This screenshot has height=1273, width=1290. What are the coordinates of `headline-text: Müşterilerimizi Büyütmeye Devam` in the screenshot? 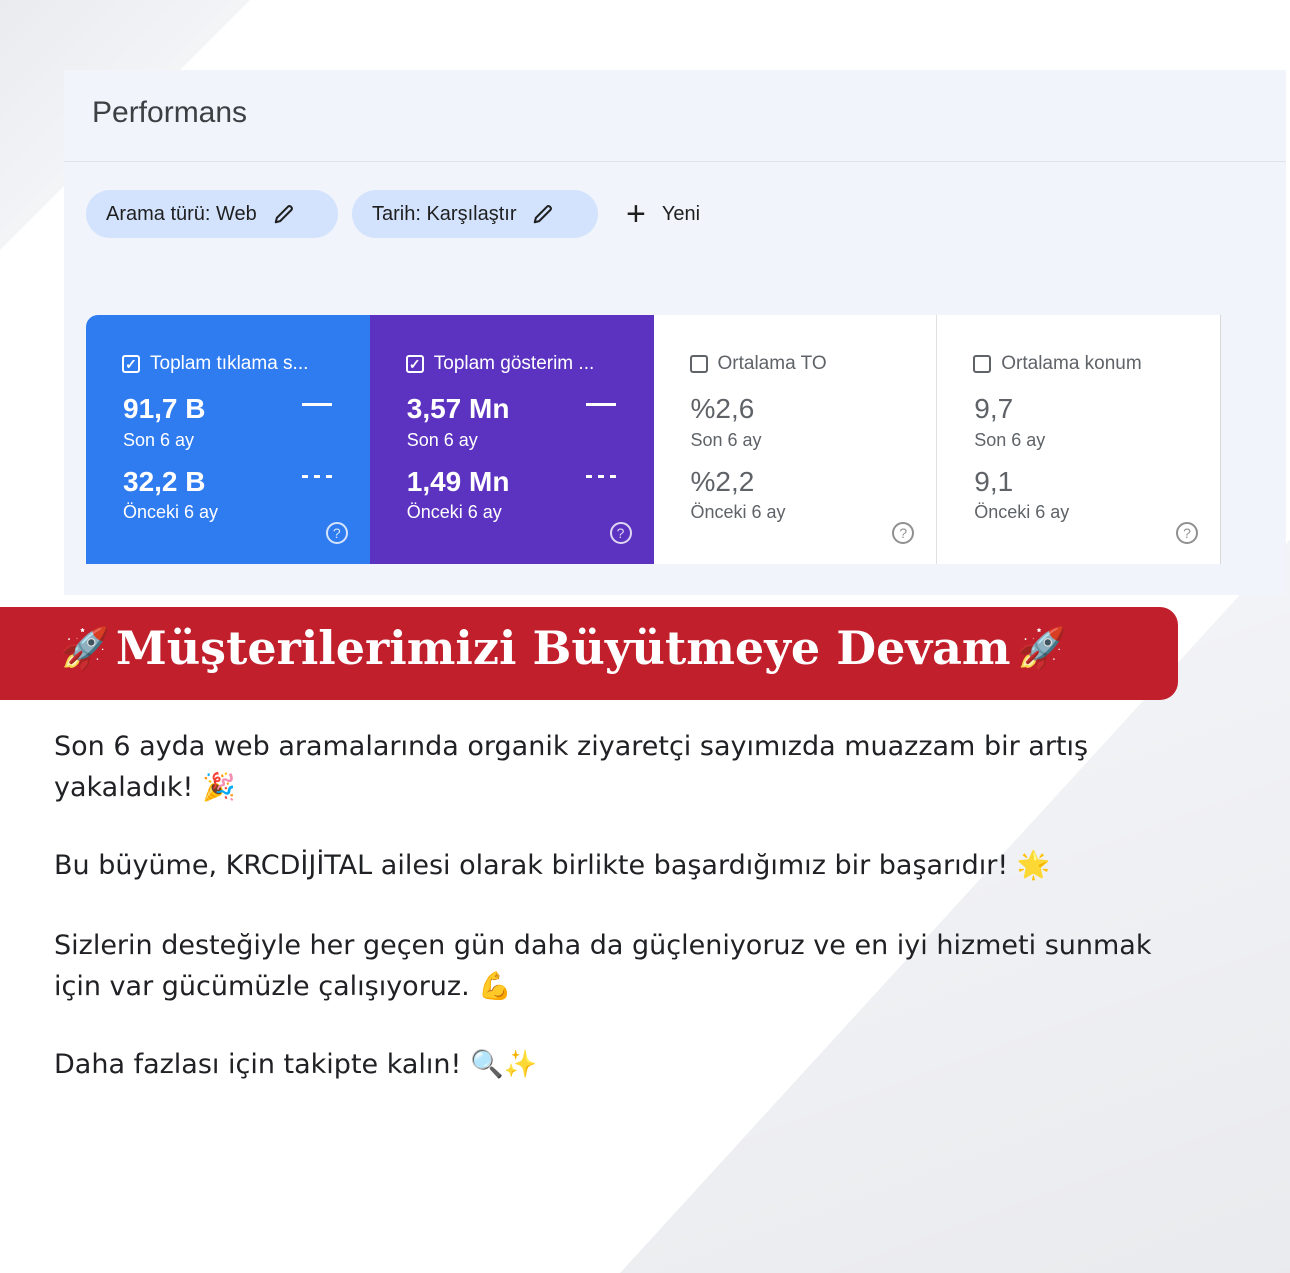 It's located at (563, 648).